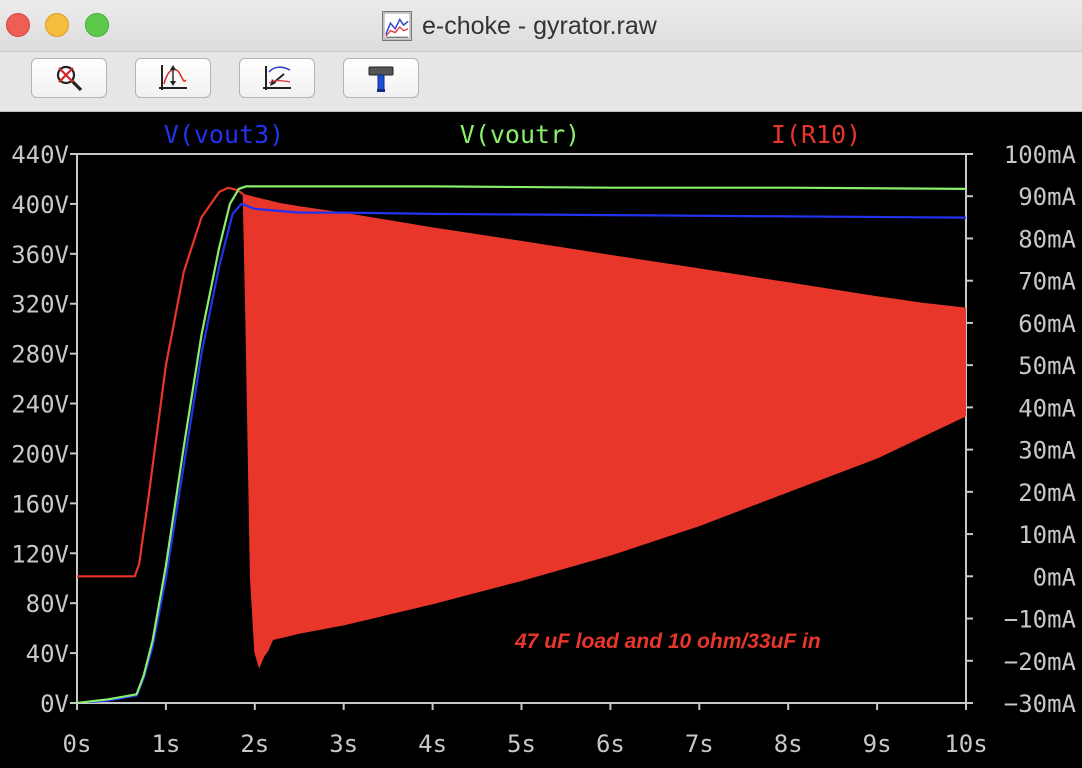 The width and height of the screenshot is (1082, 768). What do you see at coordinates (965, 744) in the screenshot?
I see `x-tick-label: 10s` at bounding box center [965, 744].